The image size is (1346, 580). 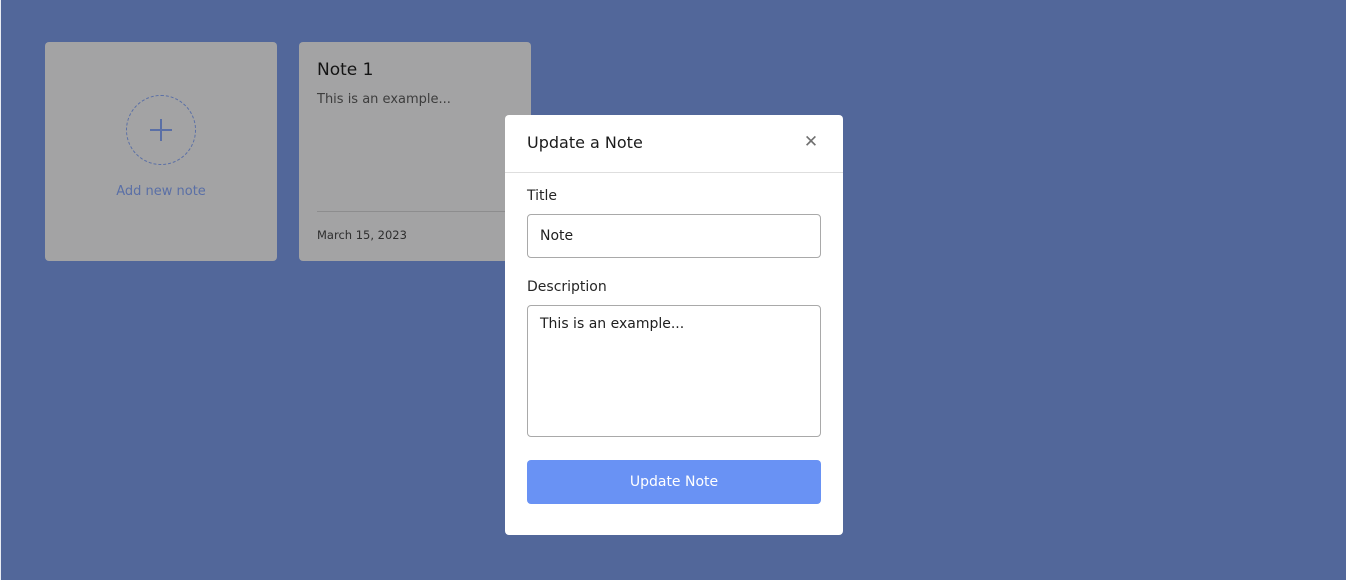 I want to click on close-icon: ✕, so click(x=811, y=142).